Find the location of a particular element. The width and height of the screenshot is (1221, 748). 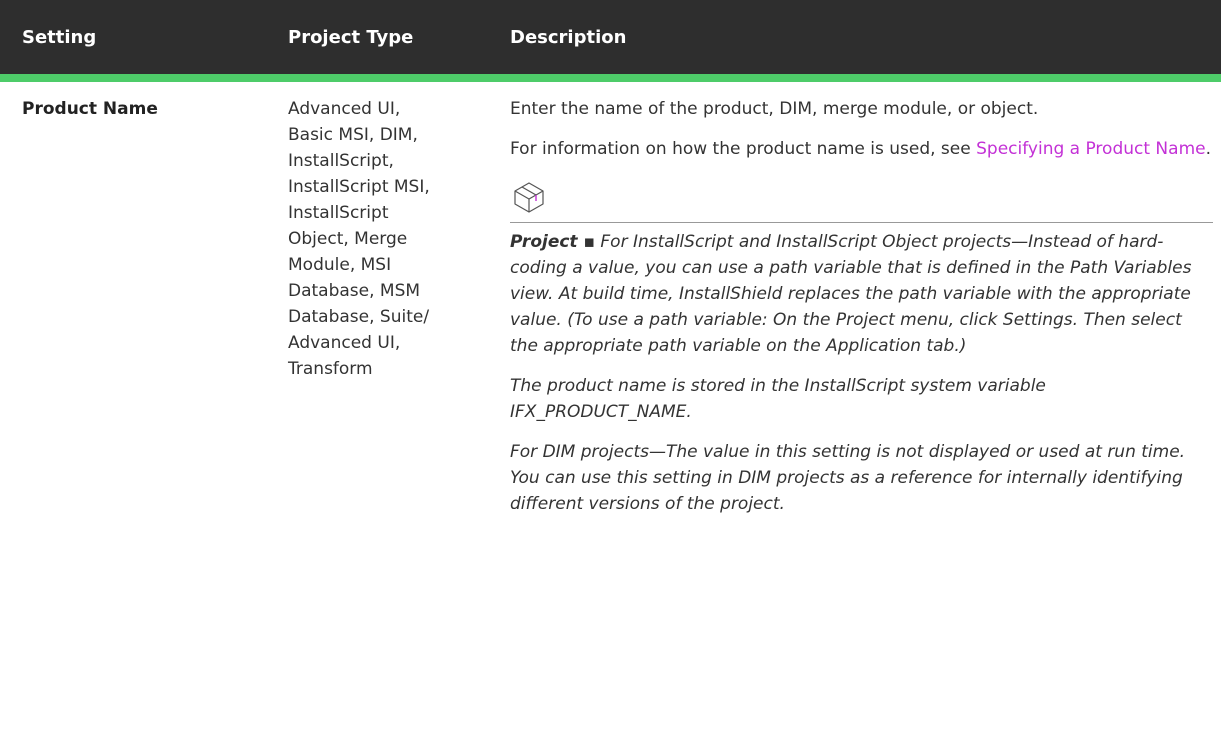

project-type-line: Database, Suite/ is located at coordinates (359, 317).